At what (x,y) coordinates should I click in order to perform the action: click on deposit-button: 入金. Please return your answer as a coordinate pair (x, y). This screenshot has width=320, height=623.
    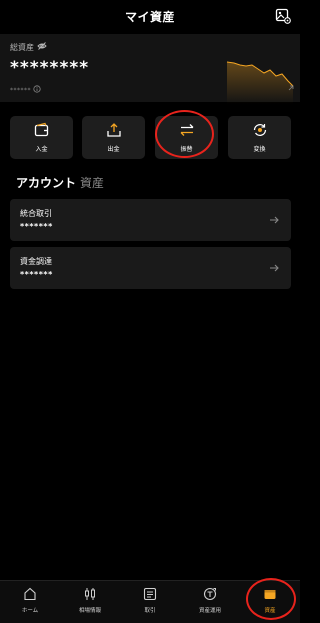
    Looking at the image, I should click on (41, 137).